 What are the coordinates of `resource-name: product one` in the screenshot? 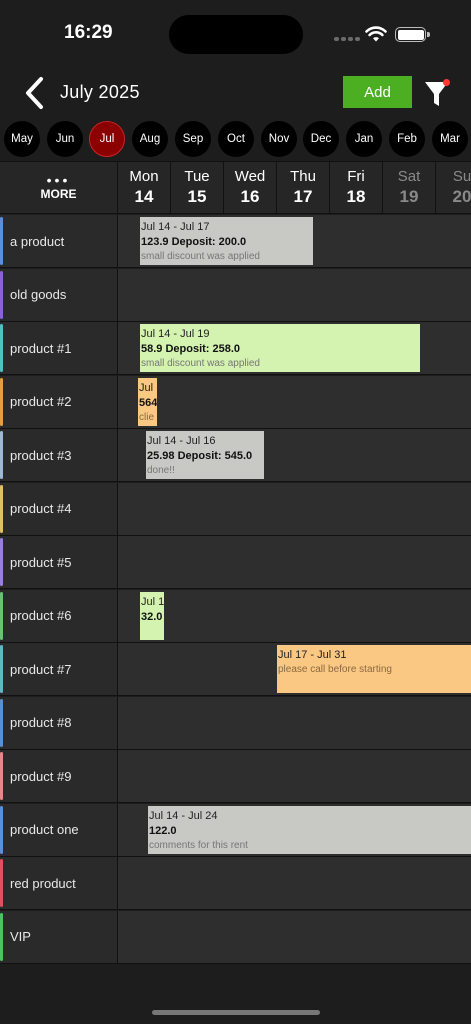 It's located at (44, 829).